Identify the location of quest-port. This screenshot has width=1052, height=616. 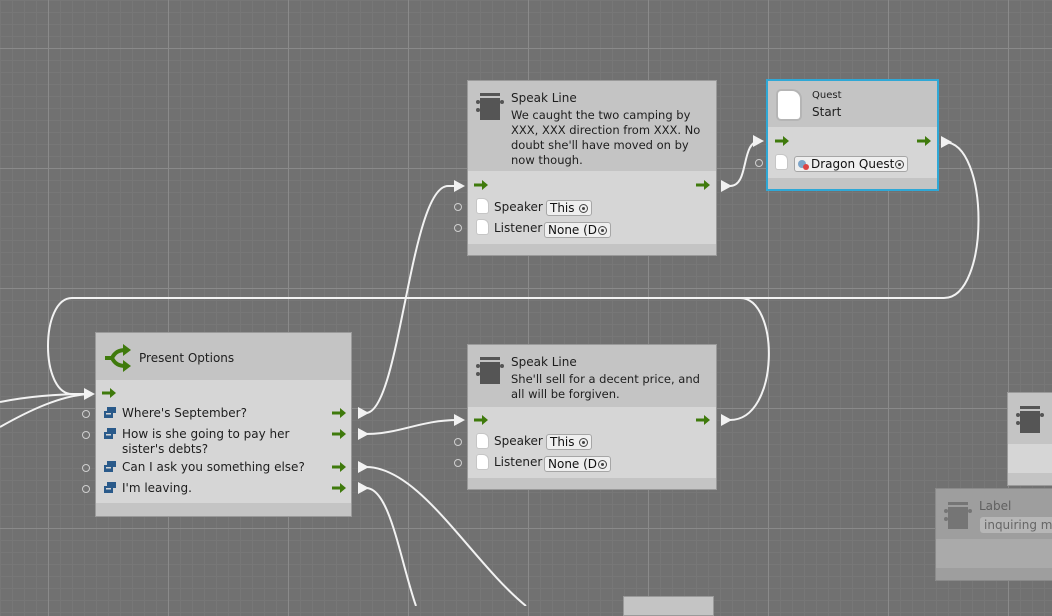
(759, 163).